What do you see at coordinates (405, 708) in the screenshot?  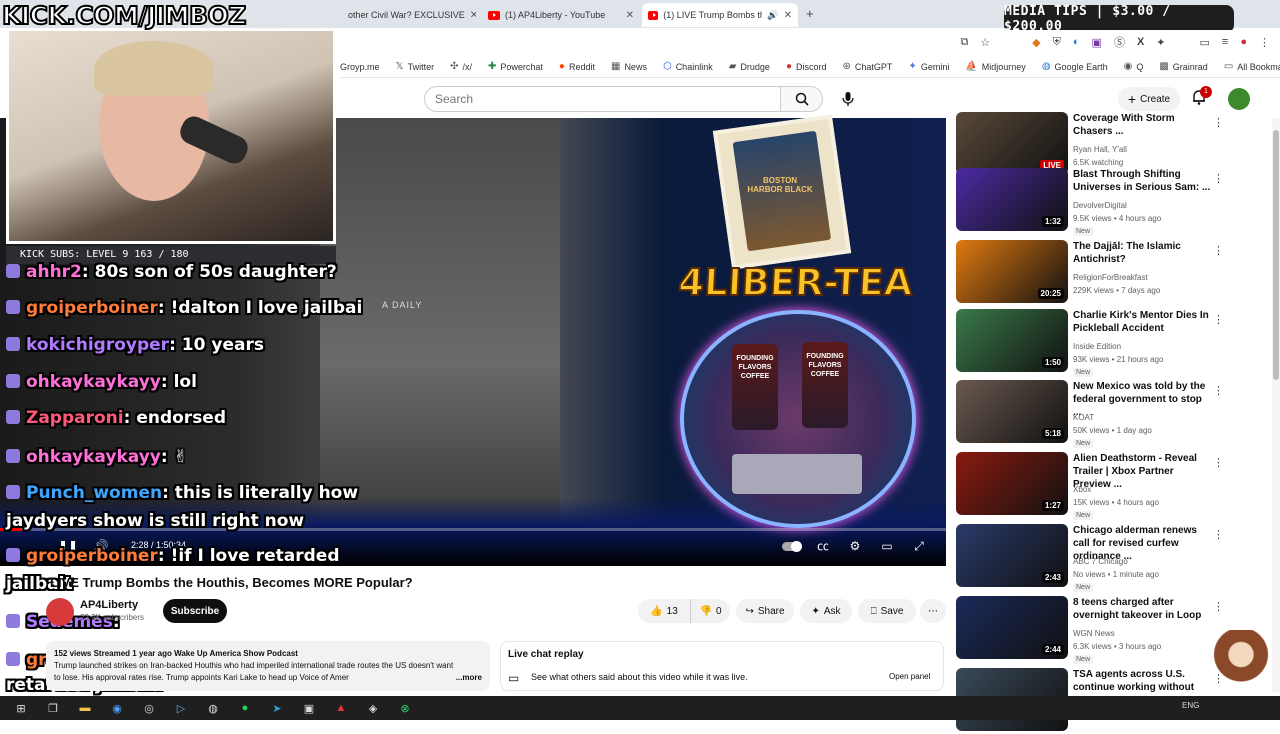 I see `xbox-icon: ⊗` at bounding box center [405, 708].